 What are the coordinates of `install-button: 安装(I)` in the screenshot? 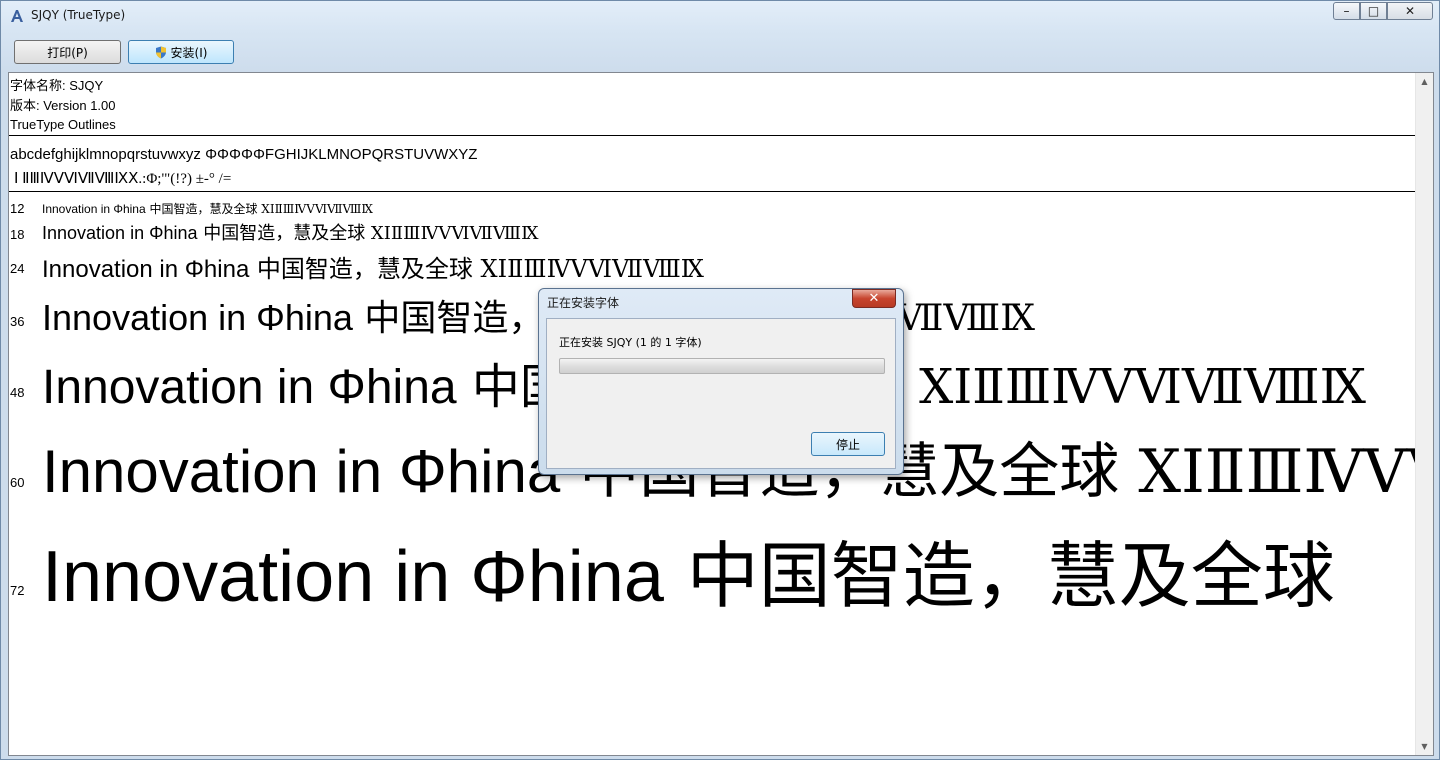 It's located at (181, 52).